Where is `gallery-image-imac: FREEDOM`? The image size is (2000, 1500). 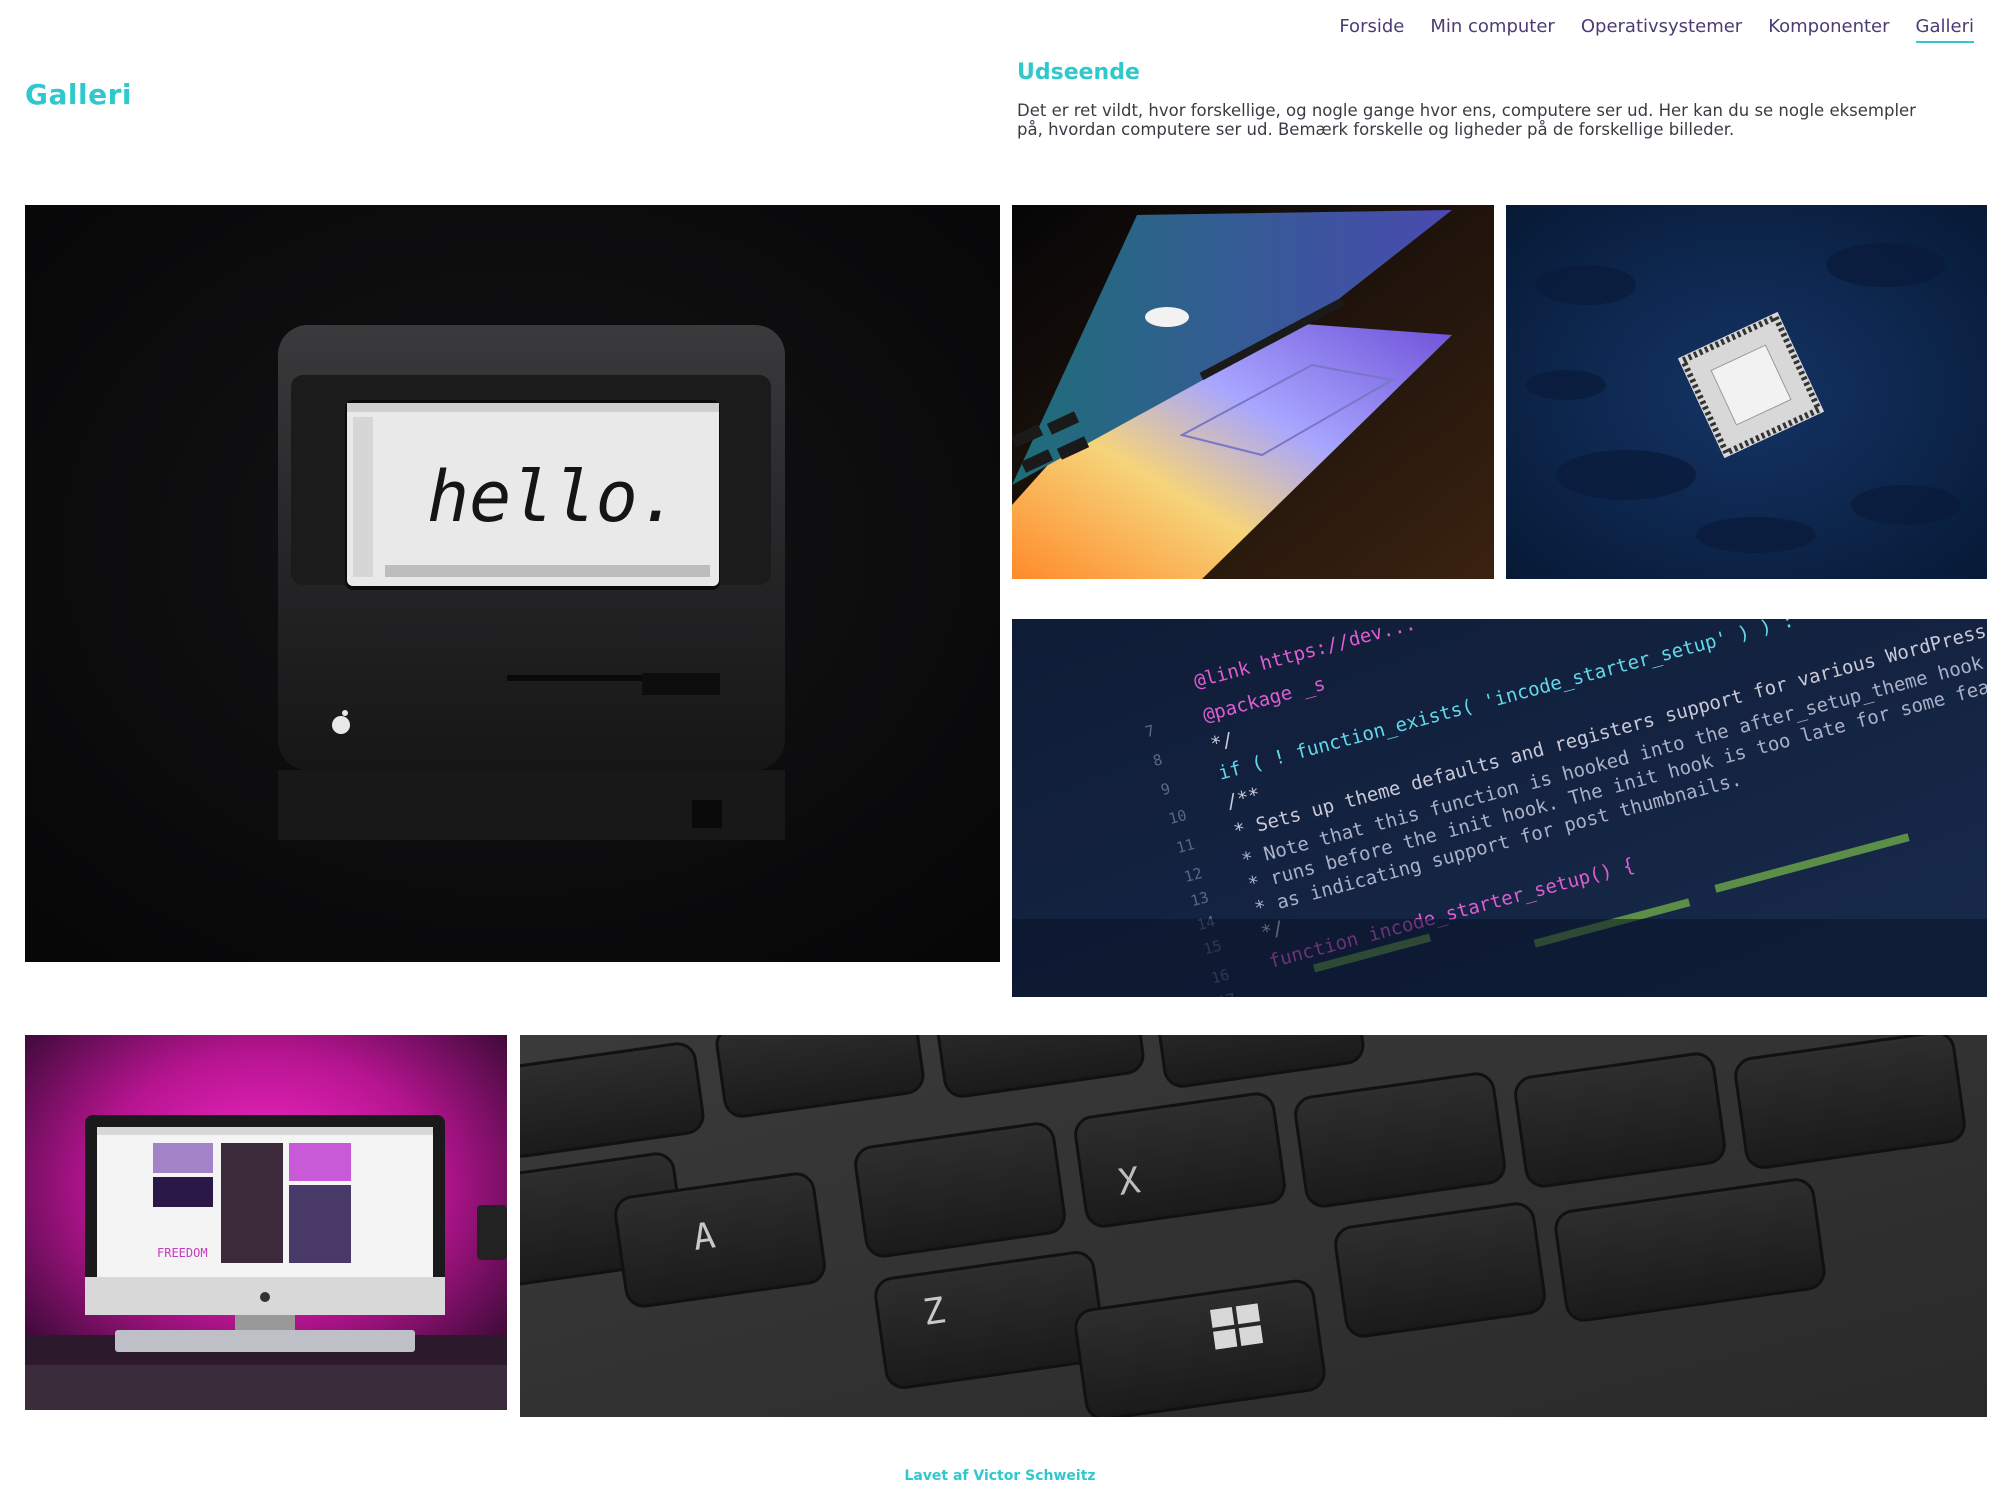
gallery-image-imac: FREEDOM is located at coordinates (266, 1222).